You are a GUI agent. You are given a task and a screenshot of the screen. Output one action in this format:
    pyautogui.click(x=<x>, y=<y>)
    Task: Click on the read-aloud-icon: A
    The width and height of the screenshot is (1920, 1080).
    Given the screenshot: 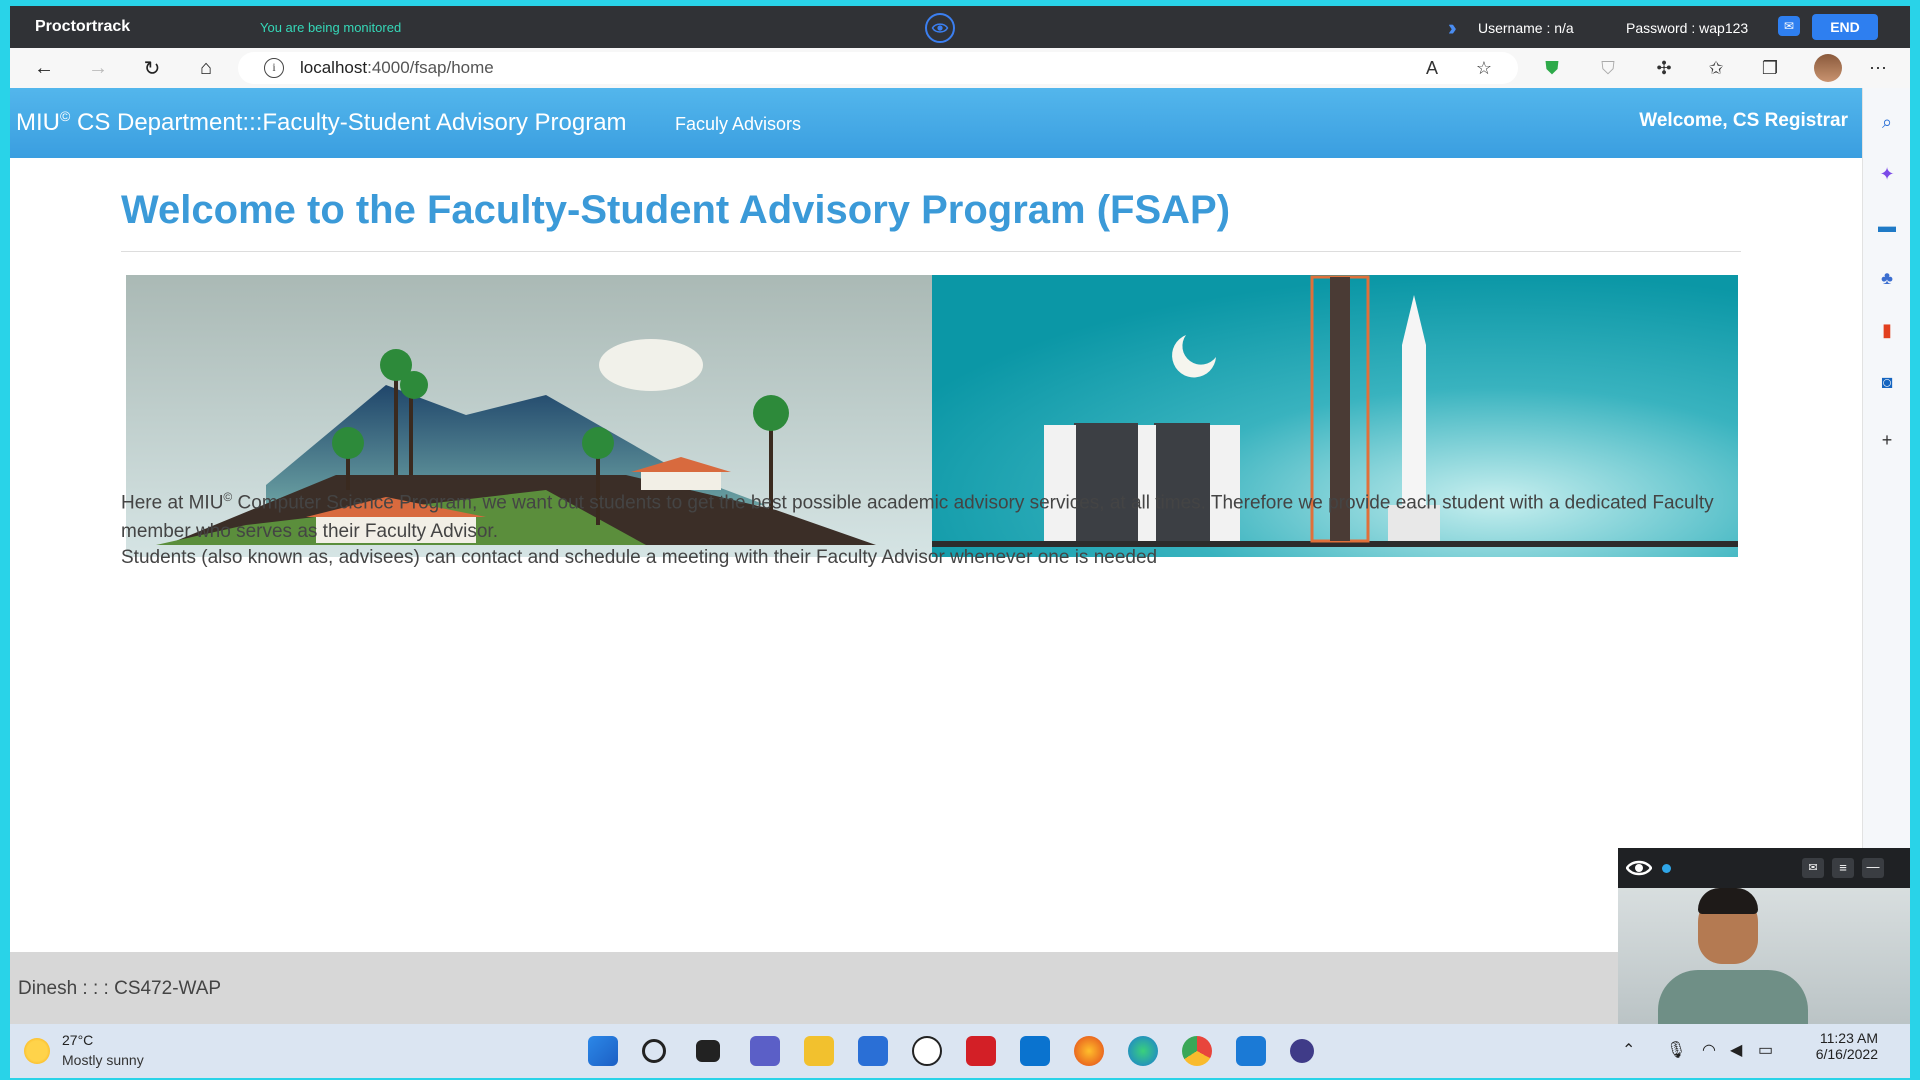 What is the action you would take?
    pyautogui.click(x=1432, y=68)
    